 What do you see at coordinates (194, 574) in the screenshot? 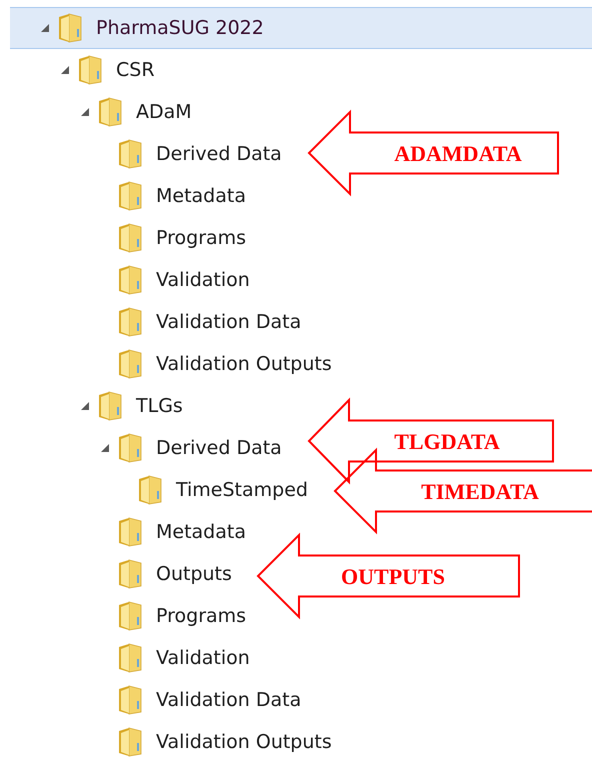
I see `tree-item: Outputs` at bounding box center [194, 574].